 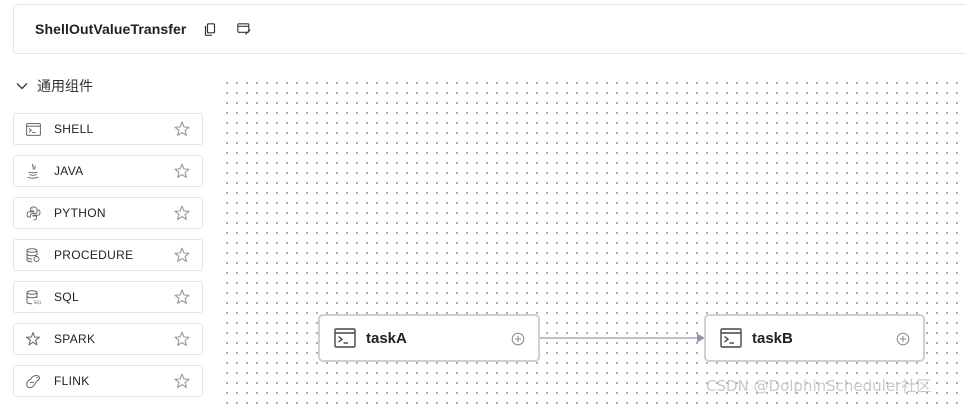 I want to click on group-label: 通用组件, so click(x=65, y=87).